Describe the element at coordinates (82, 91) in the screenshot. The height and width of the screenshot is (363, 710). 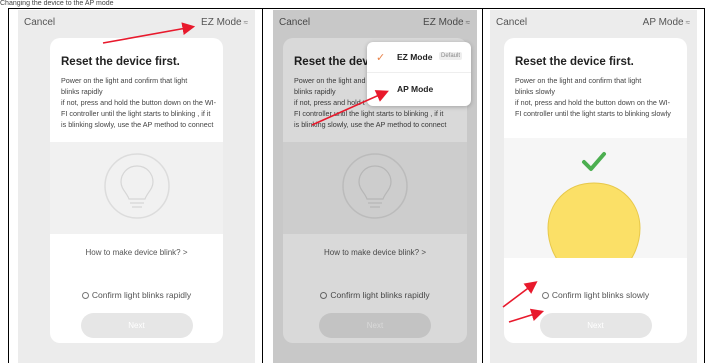
I see `instruction-line: blinks rapidly` at that location.